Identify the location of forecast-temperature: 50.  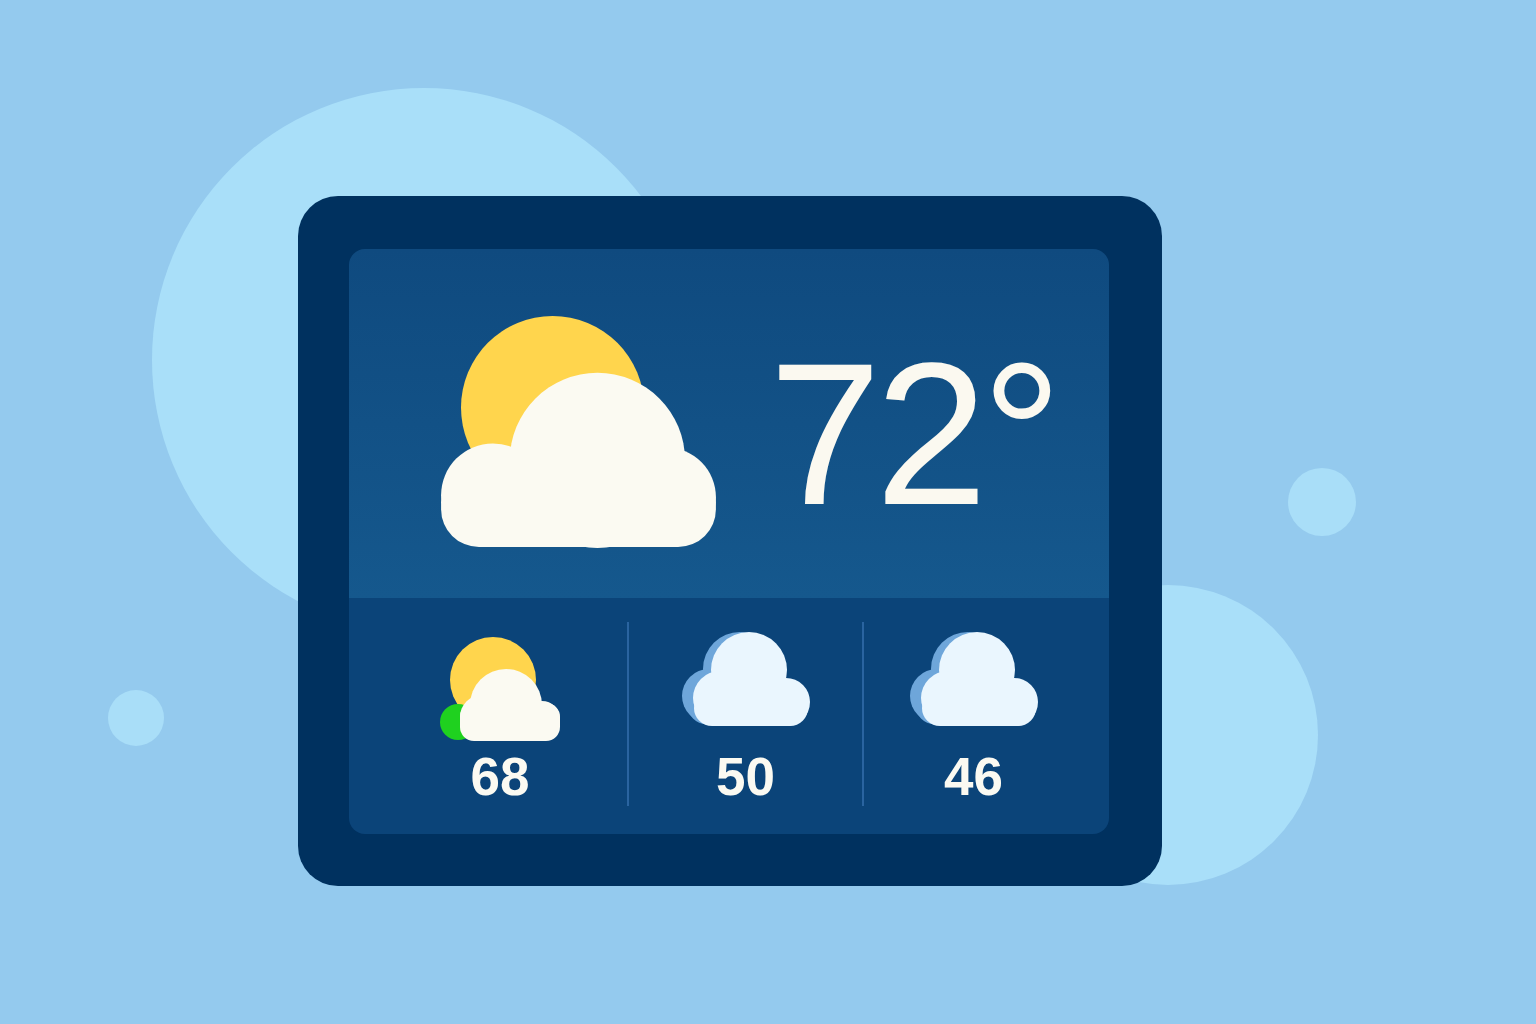
(745, 776).